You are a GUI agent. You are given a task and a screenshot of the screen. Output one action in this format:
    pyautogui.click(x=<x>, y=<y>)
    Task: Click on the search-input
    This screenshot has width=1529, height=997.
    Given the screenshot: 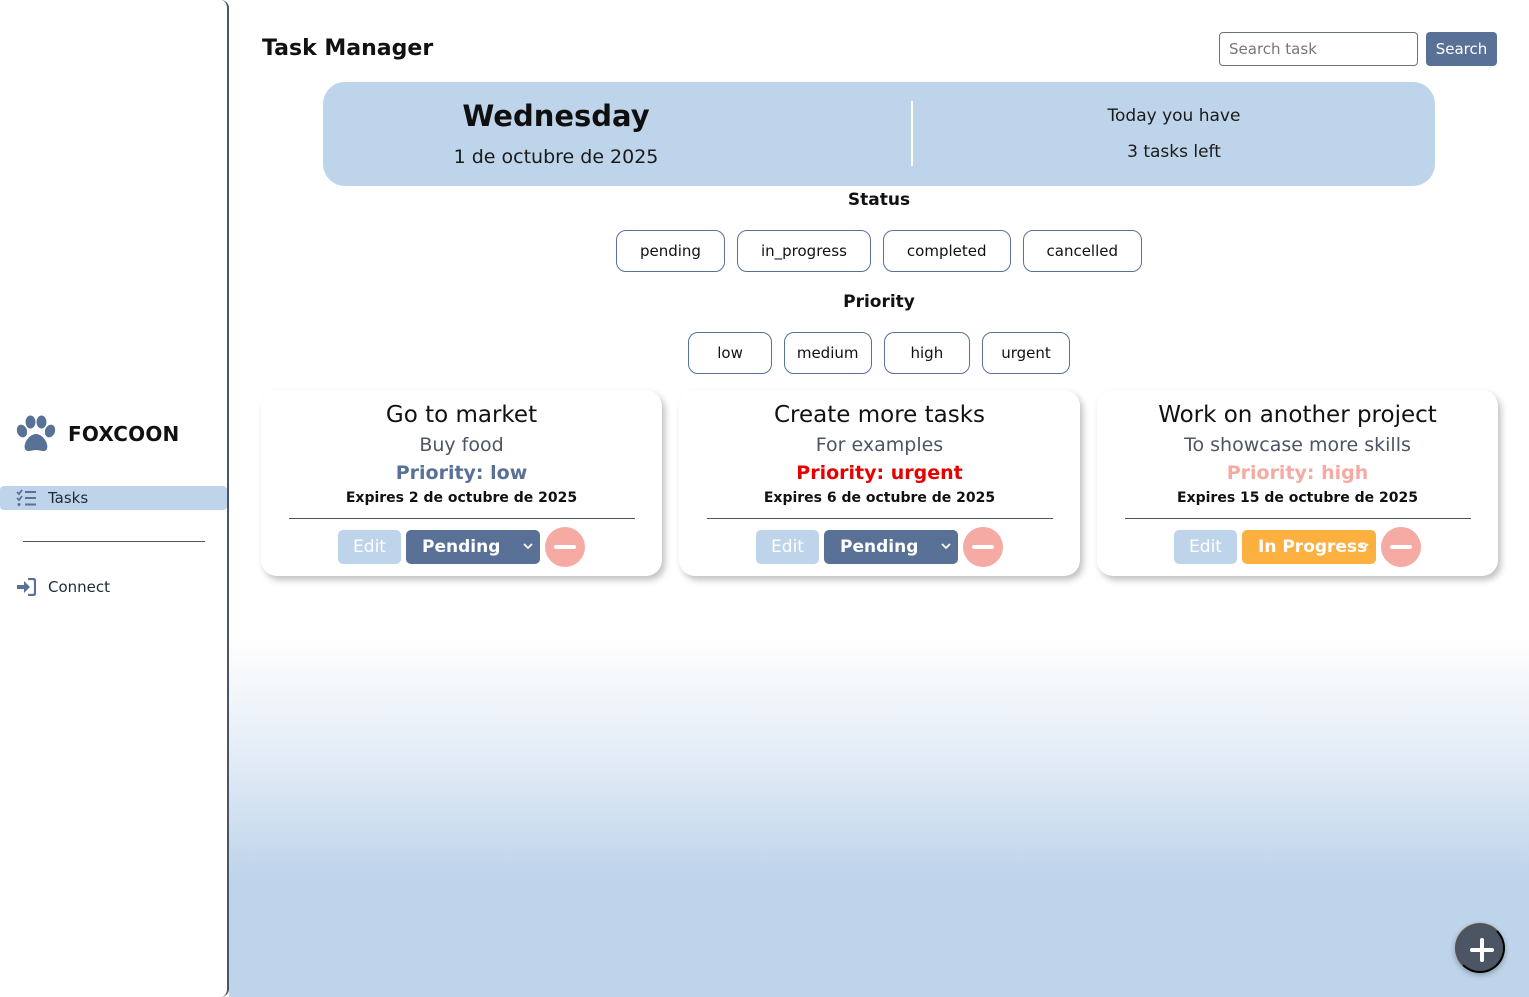 What is the action you would take?
    pyautogui.click(x=1318, y=49)
    